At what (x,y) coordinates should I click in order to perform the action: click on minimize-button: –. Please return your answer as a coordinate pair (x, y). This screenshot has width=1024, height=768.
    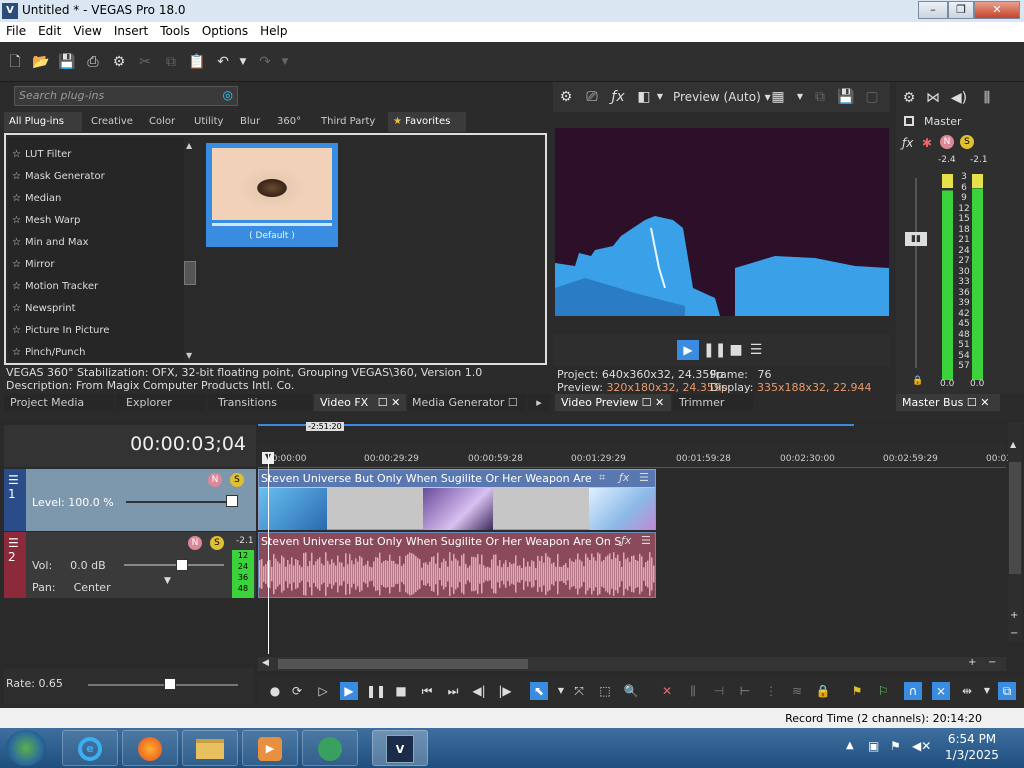
    Looking at the image, I should click on (933, 10).